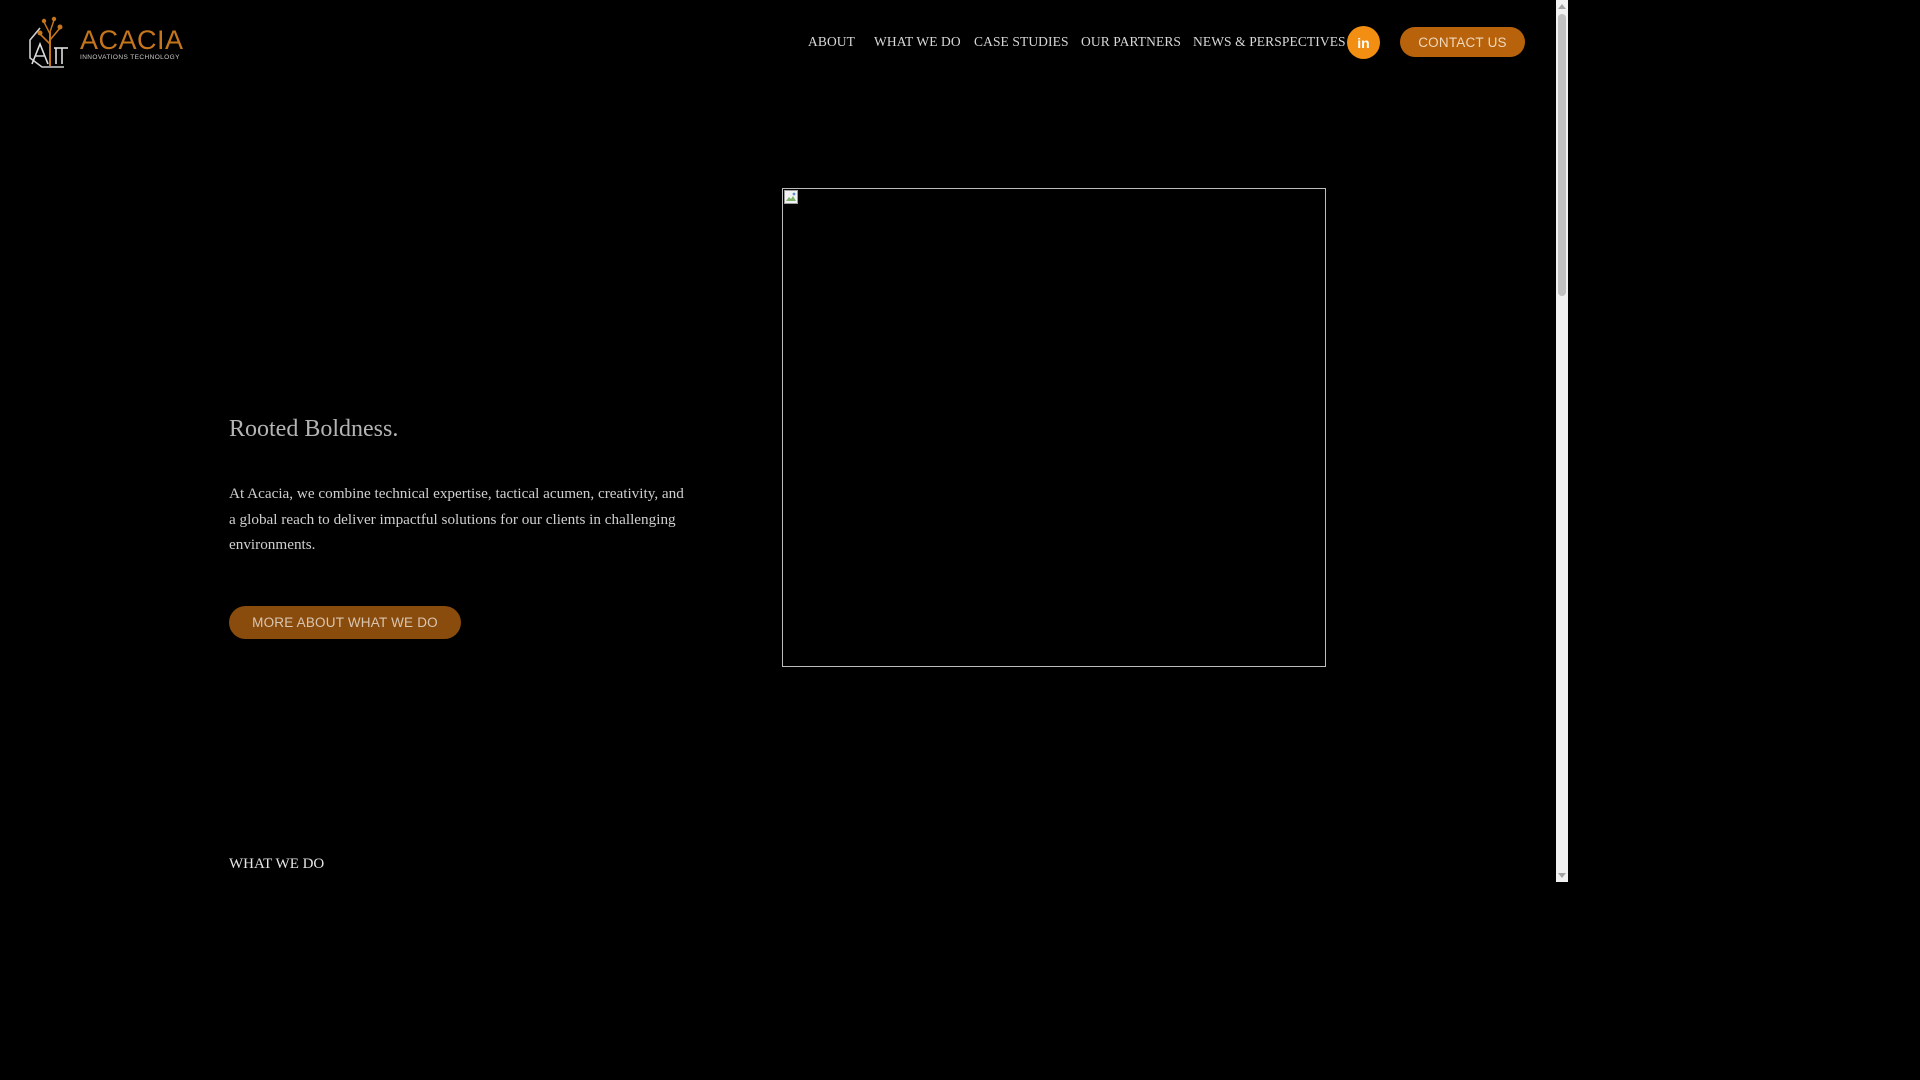 The image size is (1920, 1080). I want to click on acacia-logo: ACACIA INNOVATIONS TECHNOLOGY, so click(105, 42).